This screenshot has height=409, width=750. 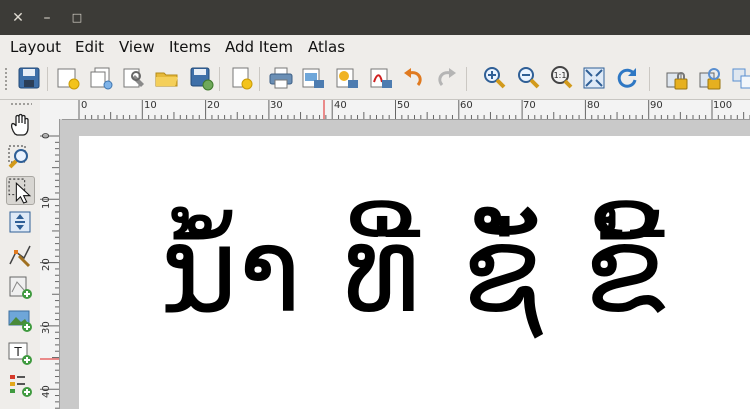 I want to click on add-legend-icon, so click(x=20, y=385).